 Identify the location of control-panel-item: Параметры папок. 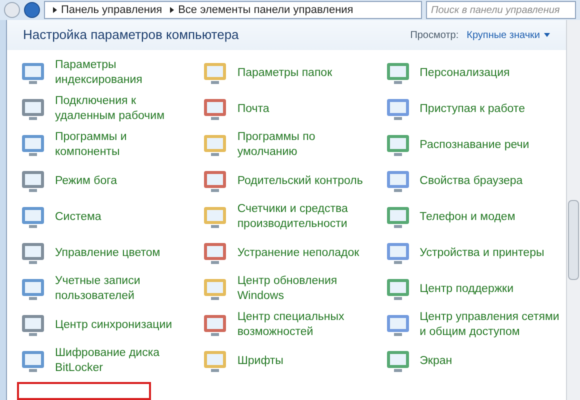
(292, 73).